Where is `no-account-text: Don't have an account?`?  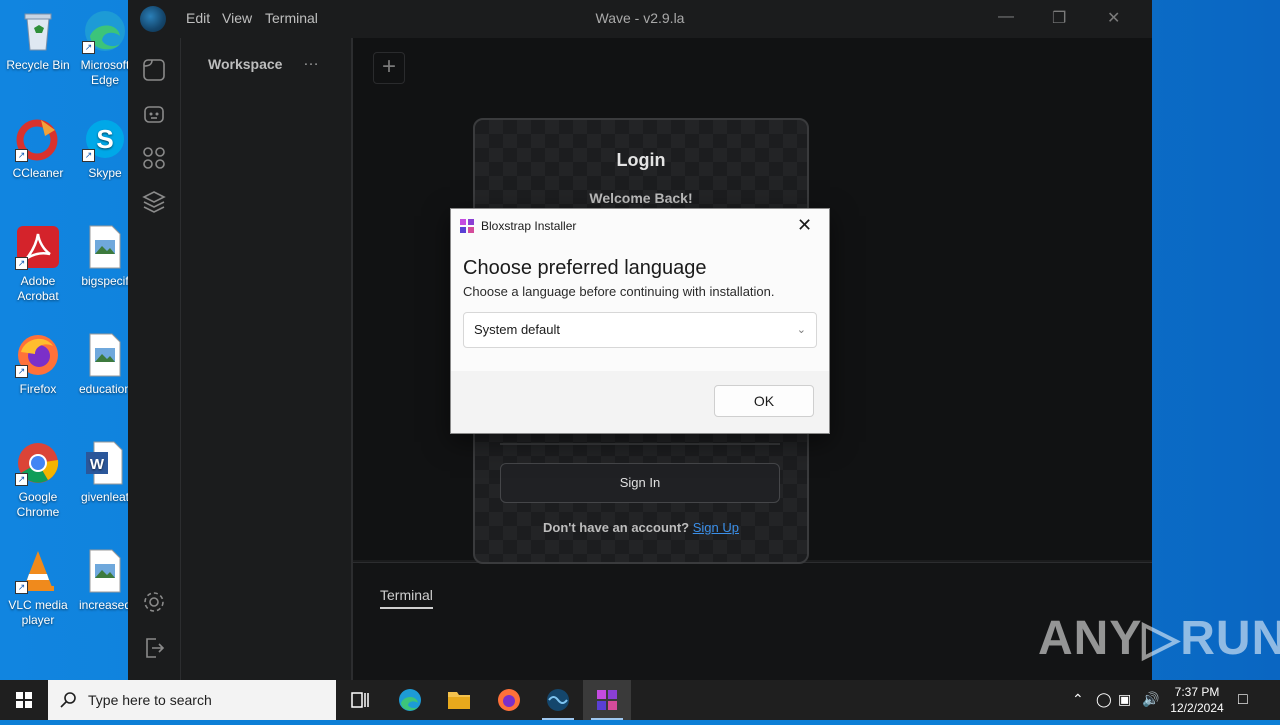
no-account-text: Don't have an account? is located at coordinates (616, 527).